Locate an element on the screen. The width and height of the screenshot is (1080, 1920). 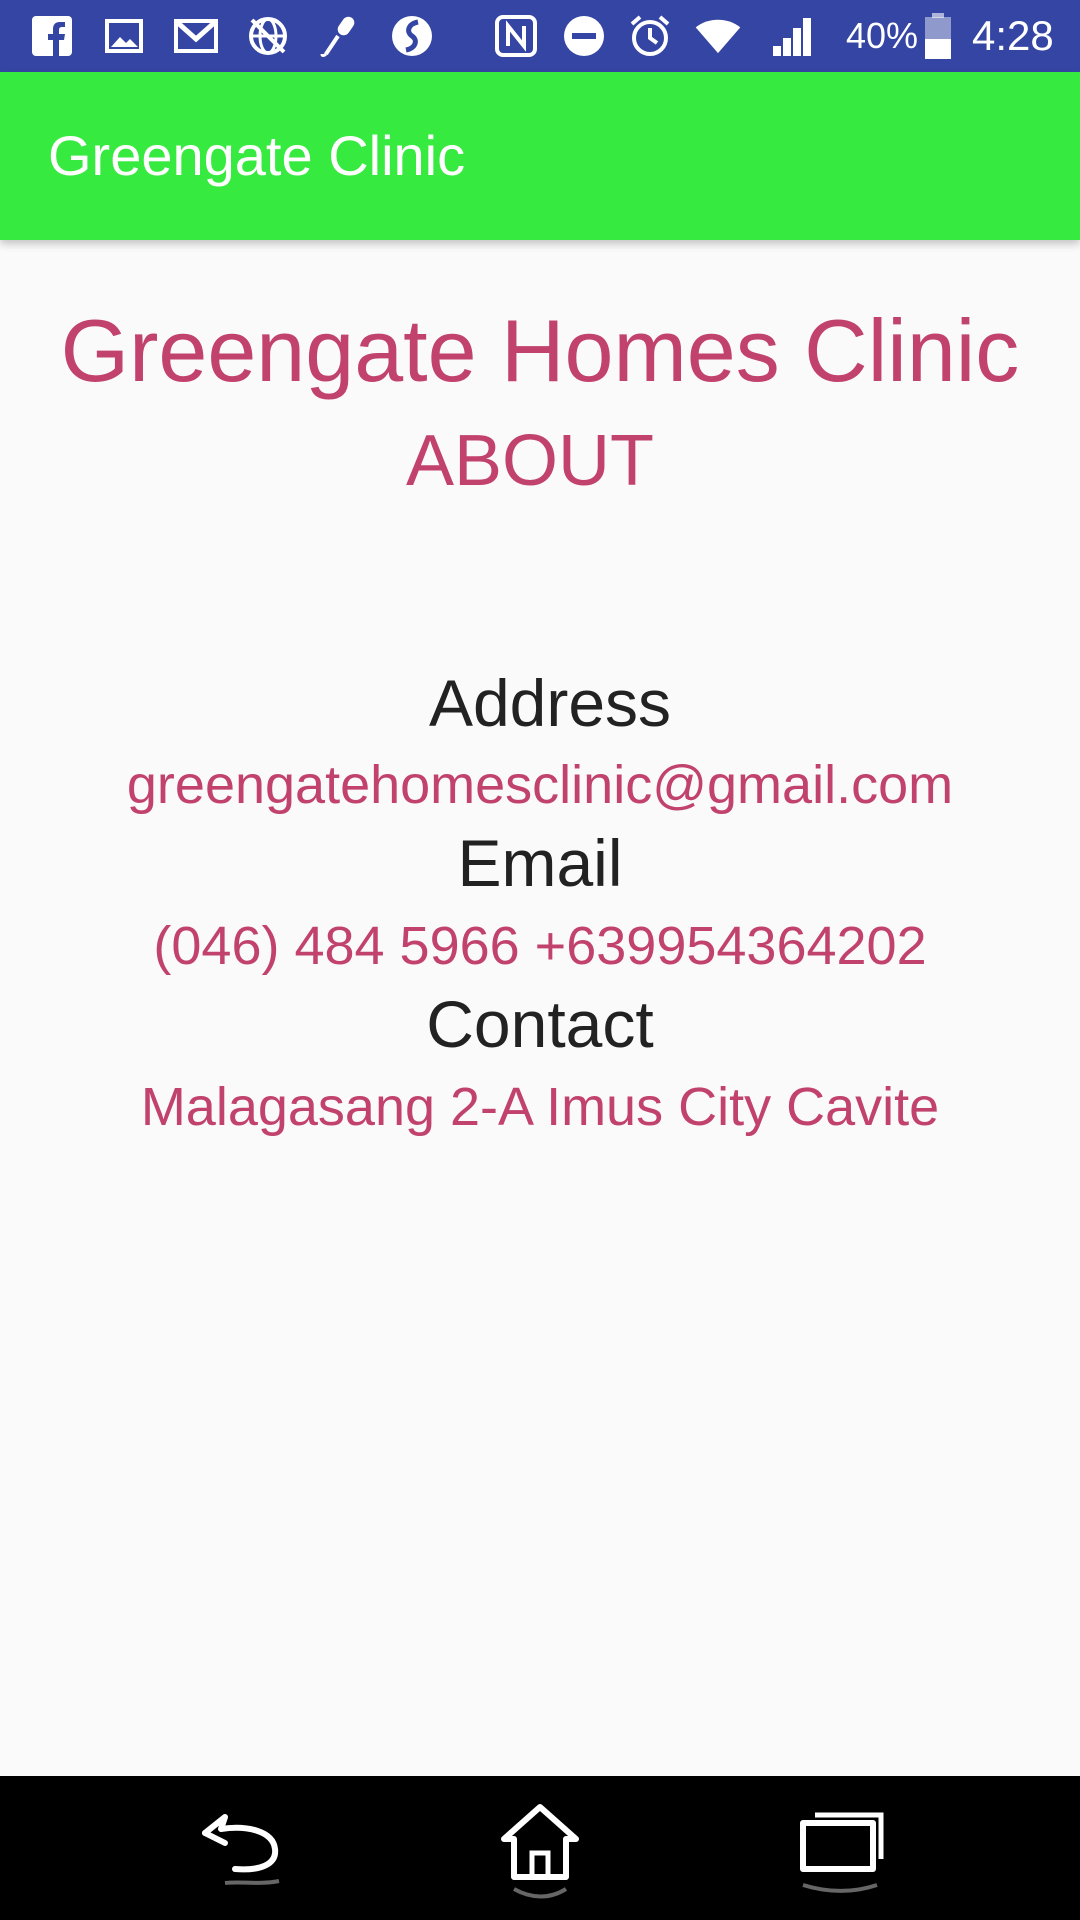
recents-icon is located at coordinates (842, 1852).